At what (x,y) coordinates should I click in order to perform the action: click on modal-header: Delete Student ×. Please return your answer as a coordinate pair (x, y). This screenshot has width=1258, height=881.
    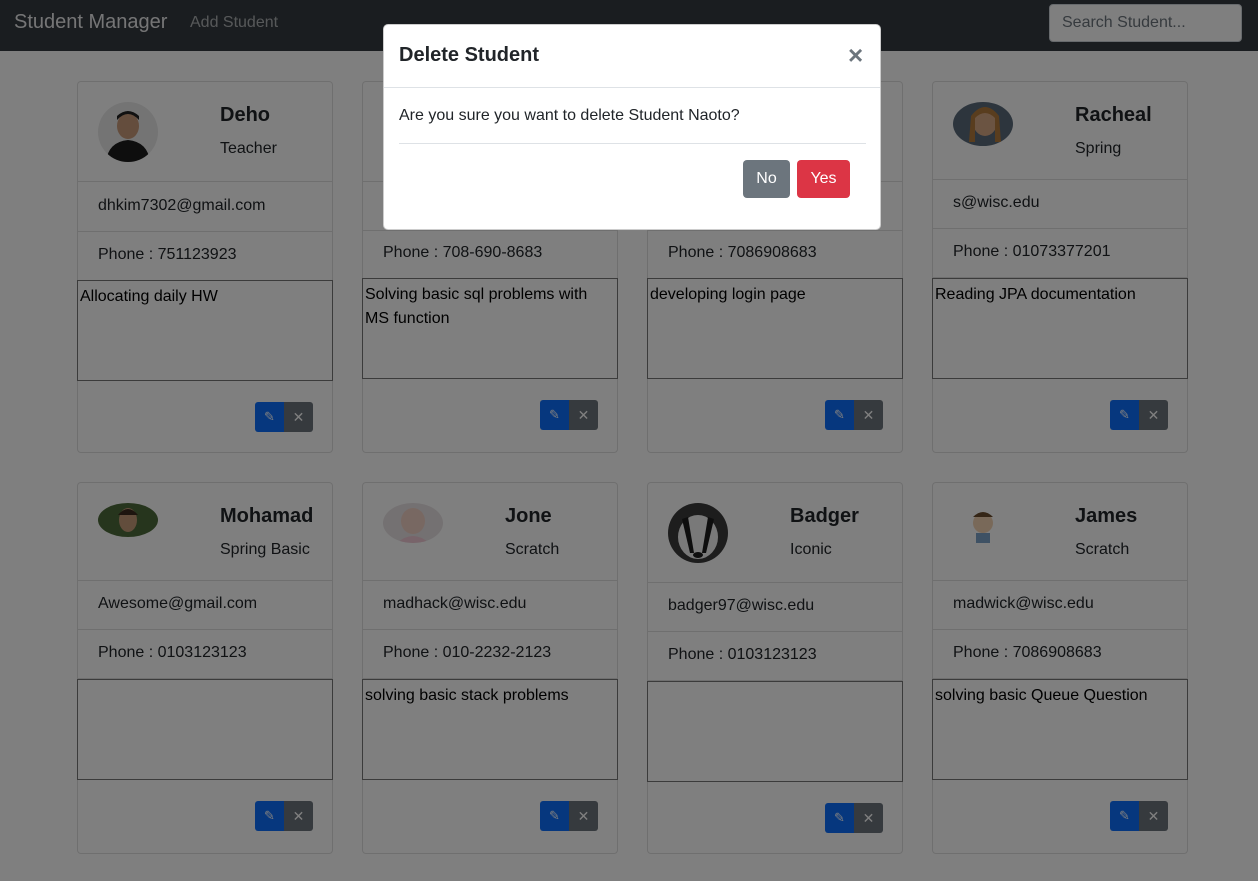
    Looking at the image, I should click on (632, 56).